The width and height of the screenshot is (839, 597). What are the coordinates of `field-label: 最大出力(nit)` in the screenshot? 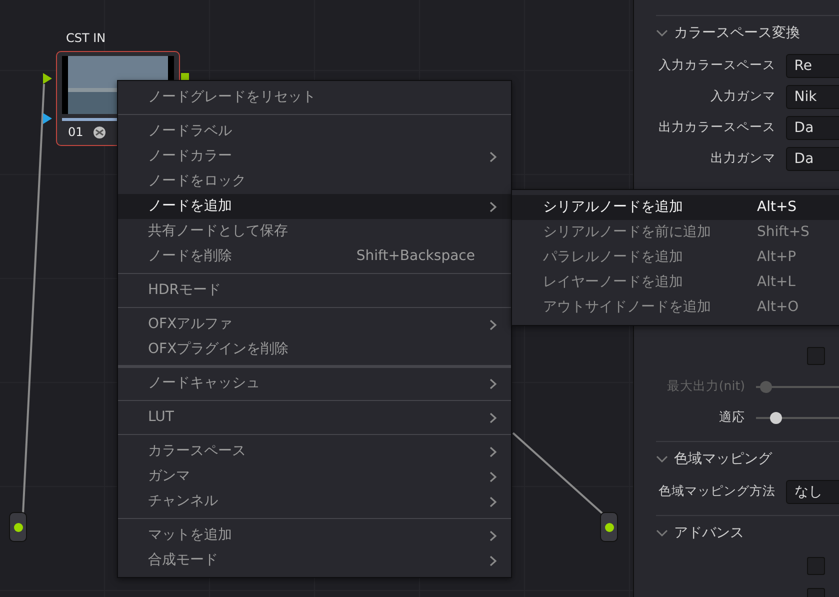 It's located at (705, 386).